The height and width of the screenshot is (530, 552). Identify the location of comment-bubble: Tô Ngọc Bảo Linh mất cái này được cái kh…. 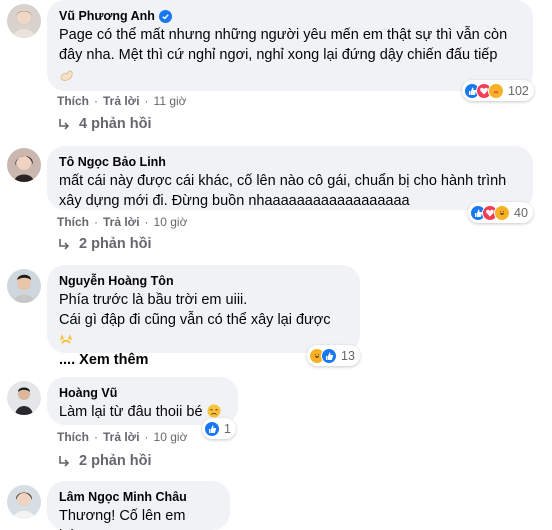
(290, 178).